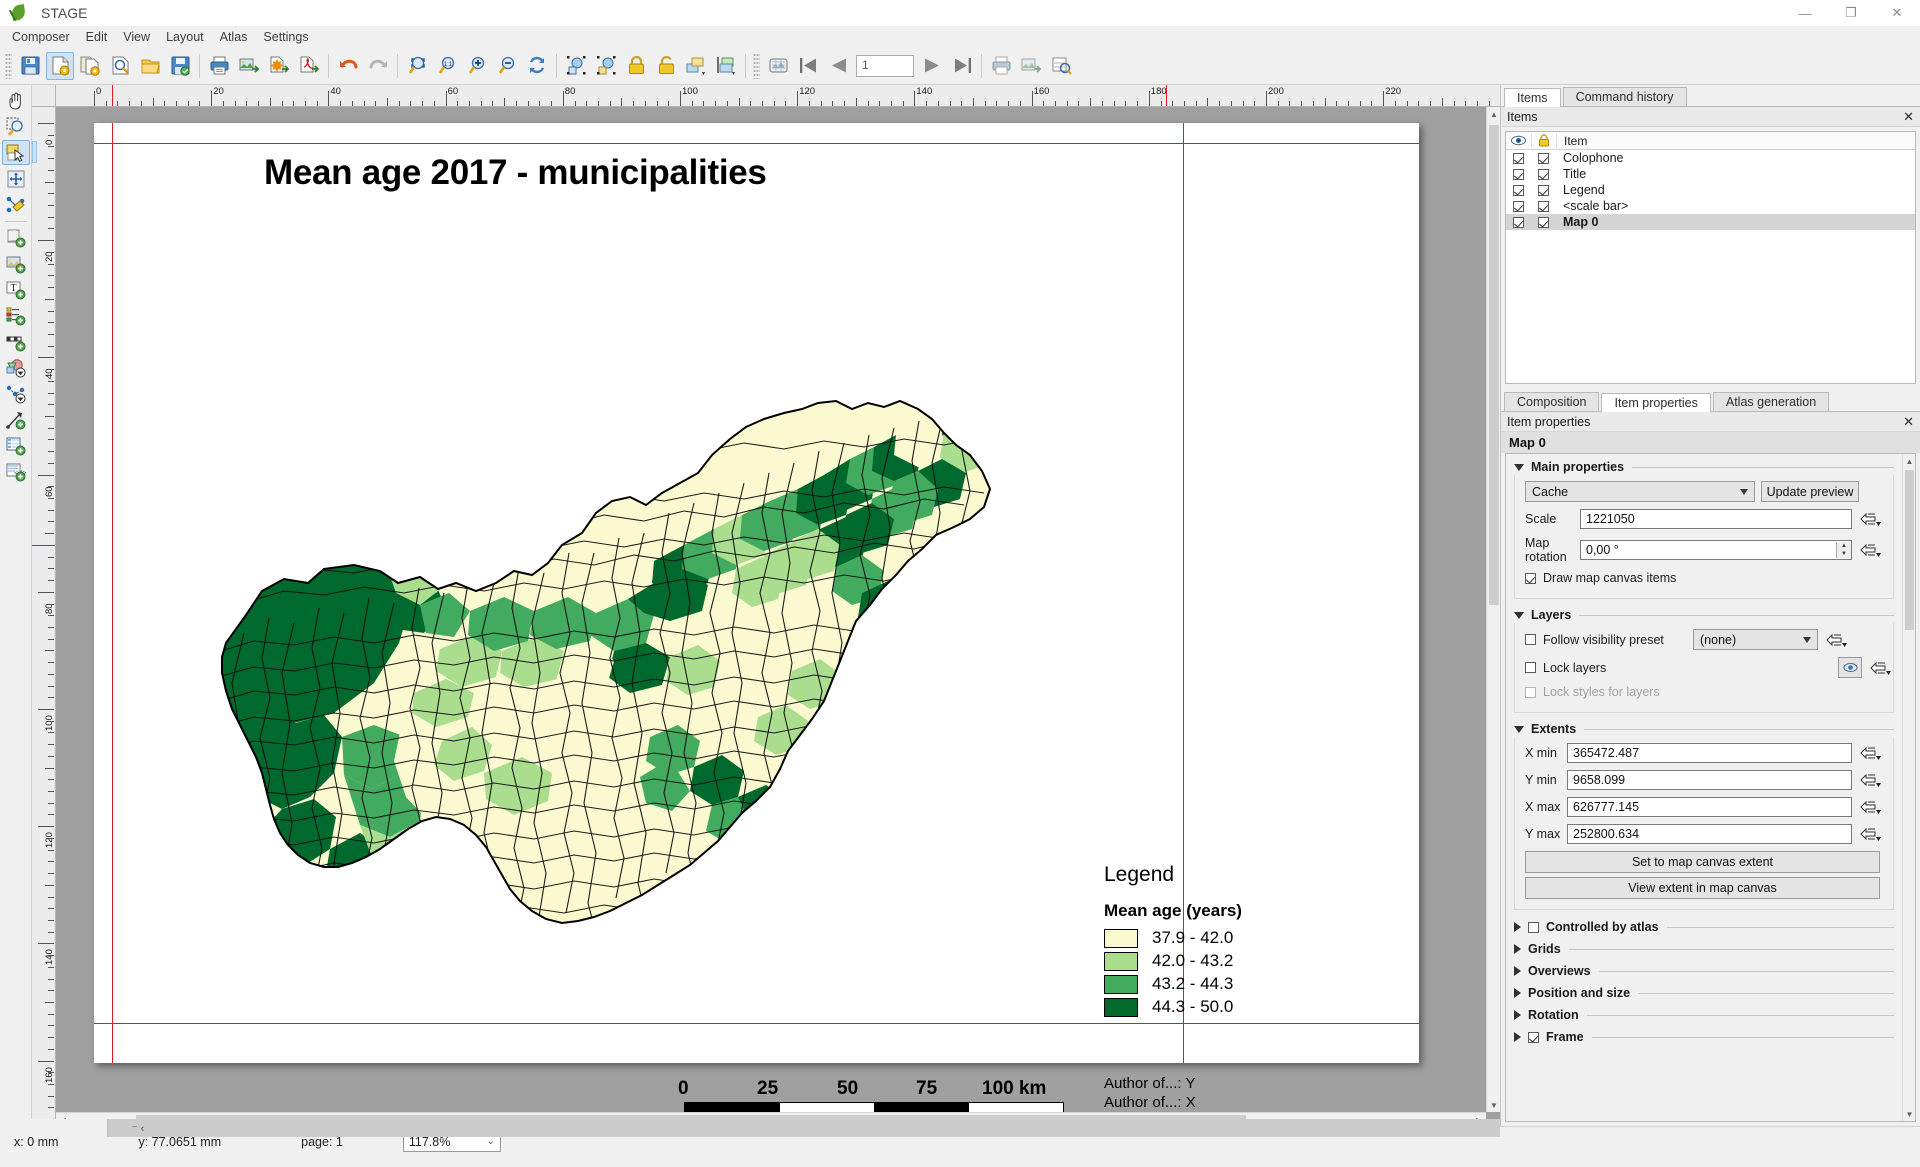  Describe the element at coordinates (576, 66) in the screenshot. I see `group-items-icon` at that location.